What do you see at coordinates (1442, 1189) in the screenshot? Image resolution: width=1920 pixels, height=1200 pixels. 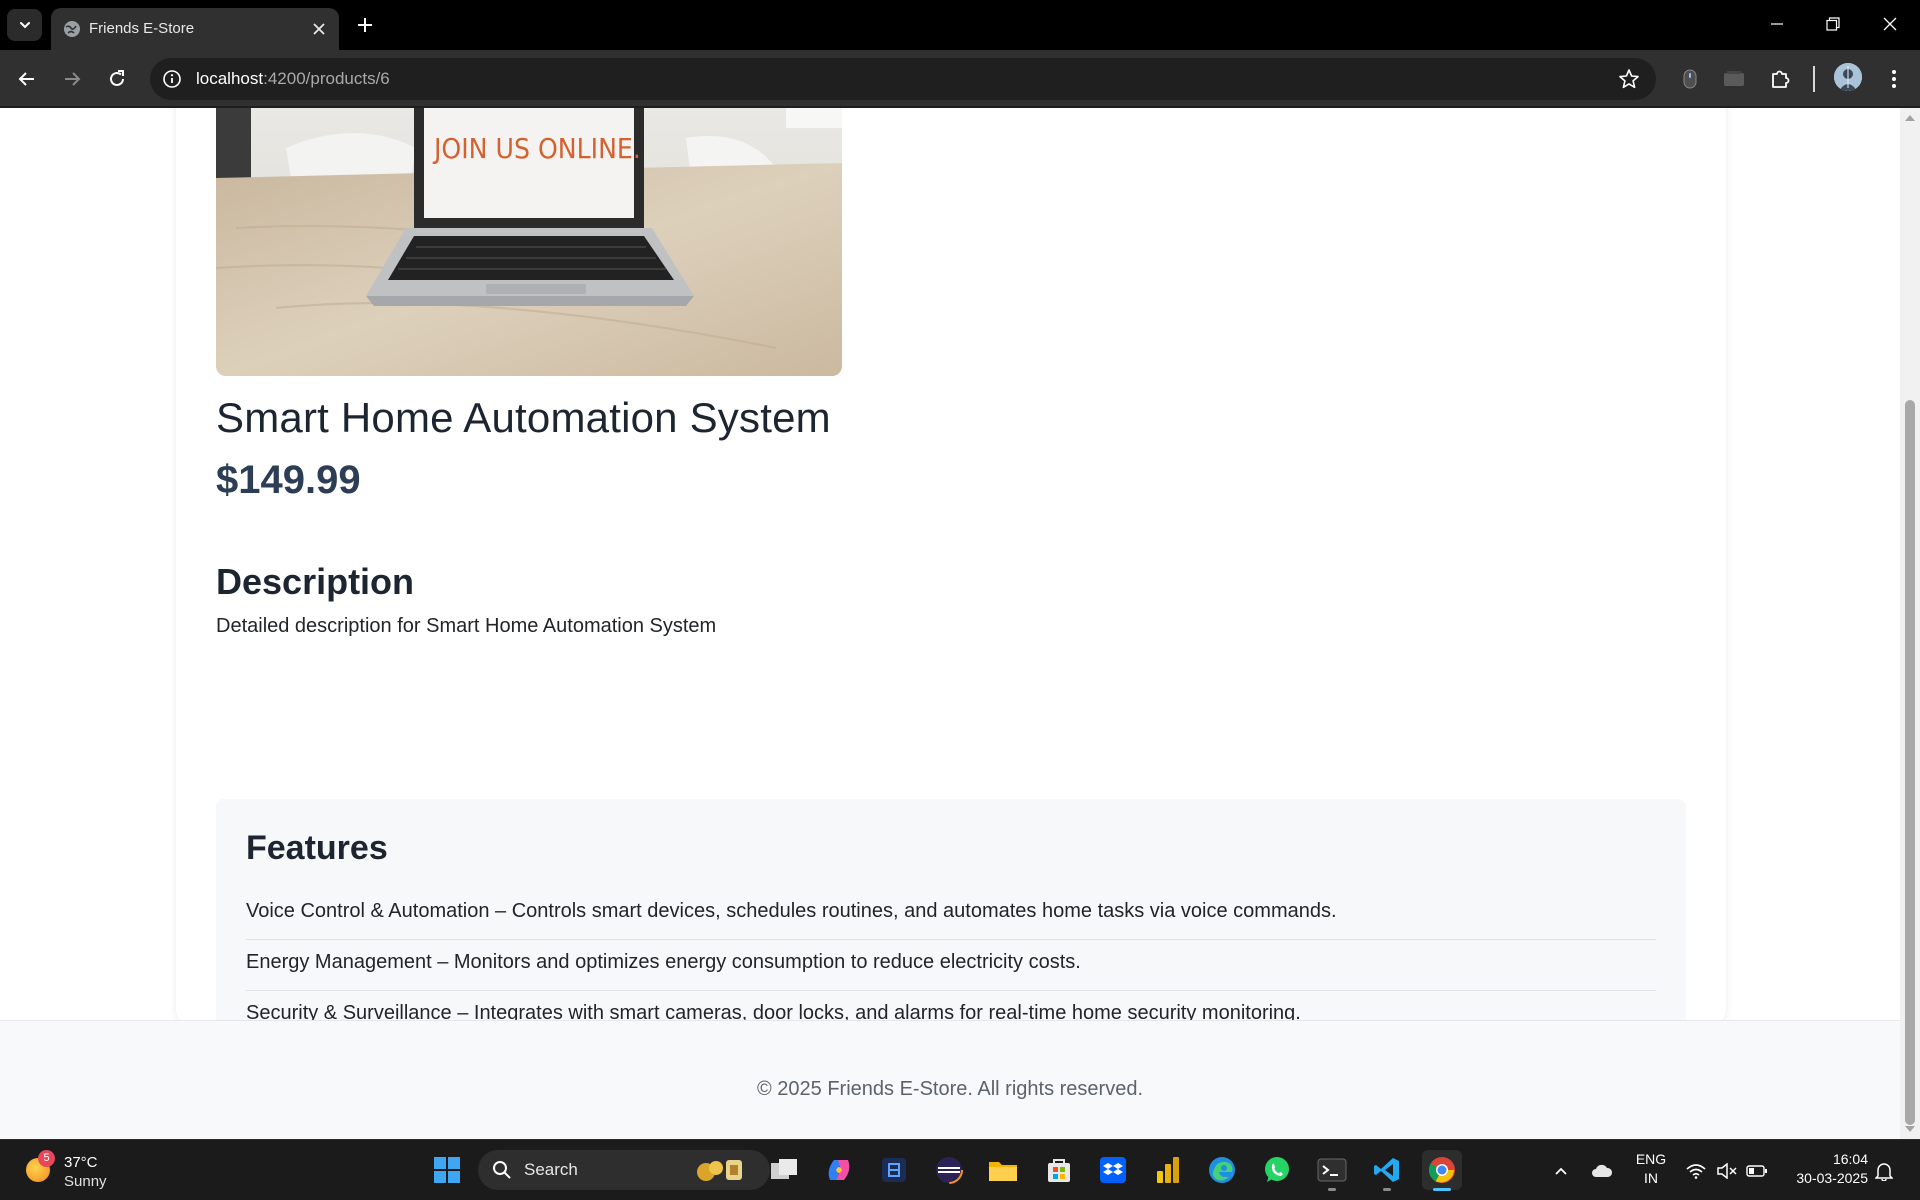 I see `active-indicator` at bounding box center [1442, 1189].